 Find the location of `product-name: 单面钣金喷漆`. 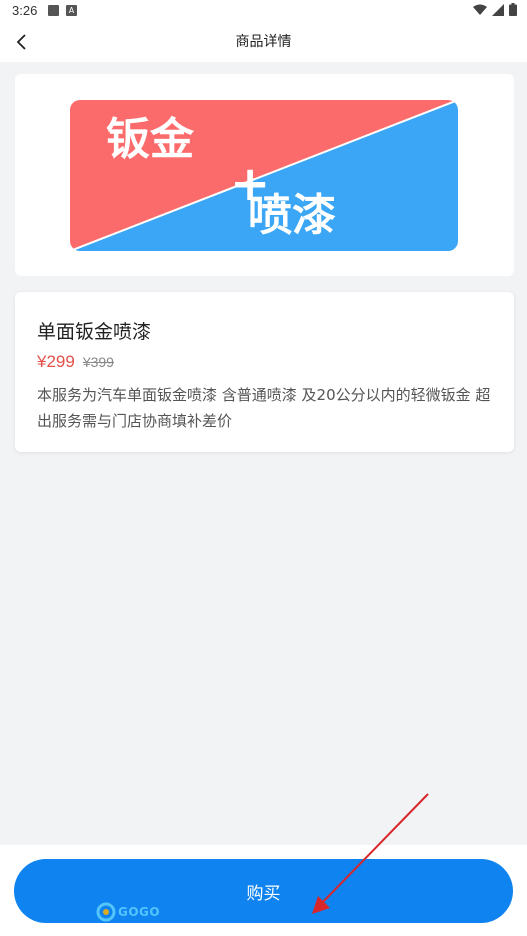

product-name: 单面钣金喷漆 is located at coordinates (94, 332).